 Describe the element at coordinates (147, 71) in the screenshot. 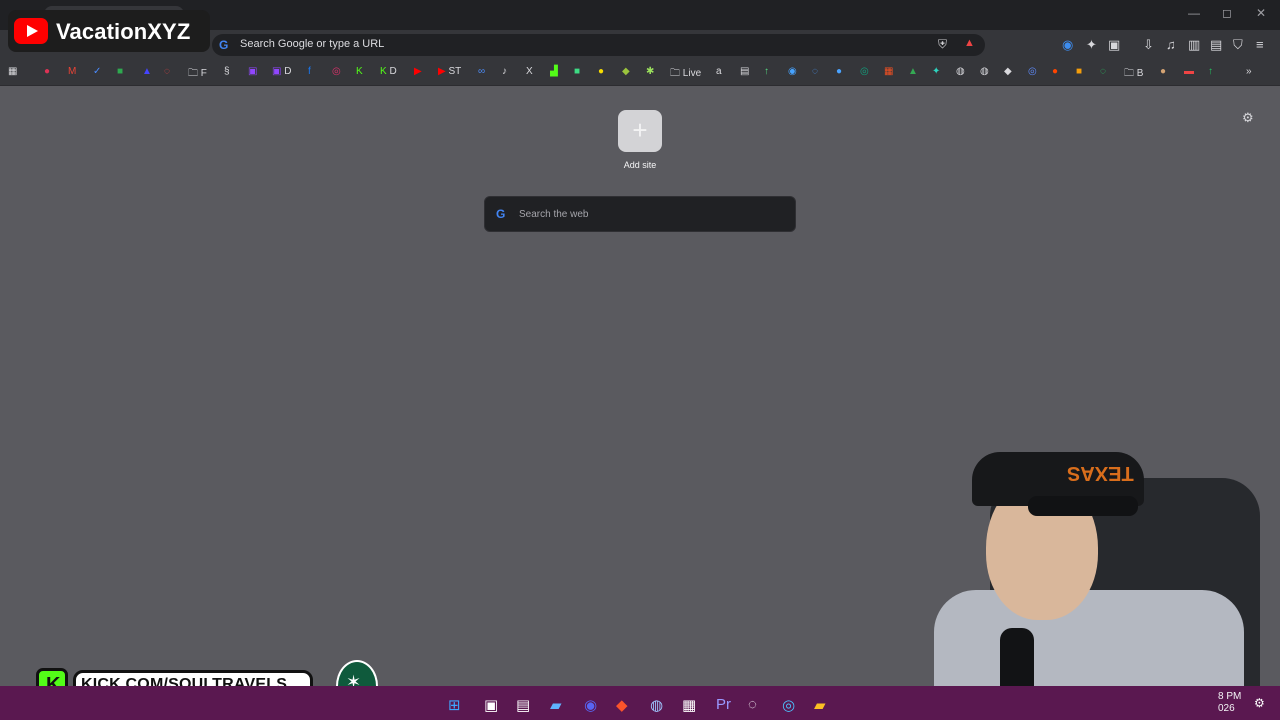

I see `bookmark-site-icon: ▲` at that location.